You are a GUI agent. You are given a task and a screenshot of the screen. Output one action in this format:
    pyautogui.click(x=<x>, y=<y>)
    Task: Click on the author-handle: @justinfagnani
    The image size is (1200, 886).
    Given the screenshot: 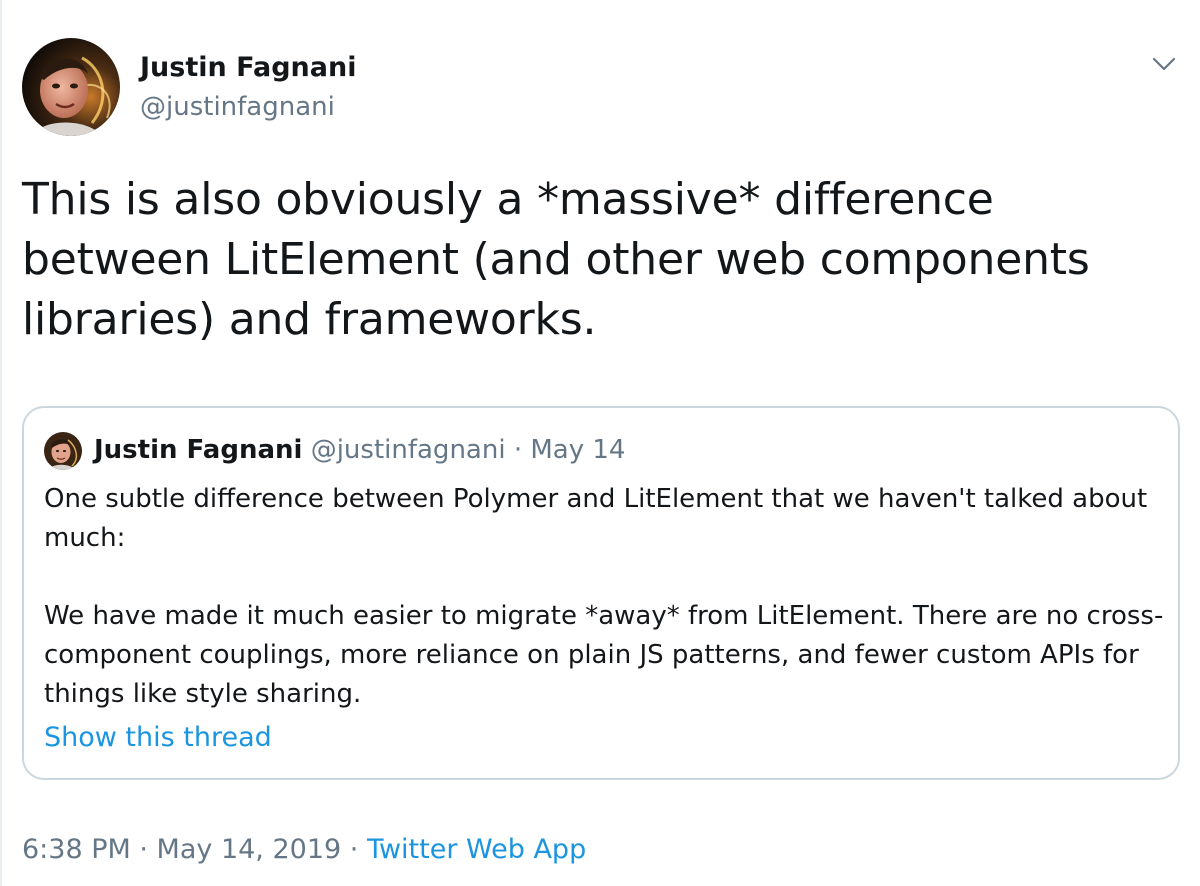 What is the action you would take?
    pyautogui.click(x=237, y=107)
    